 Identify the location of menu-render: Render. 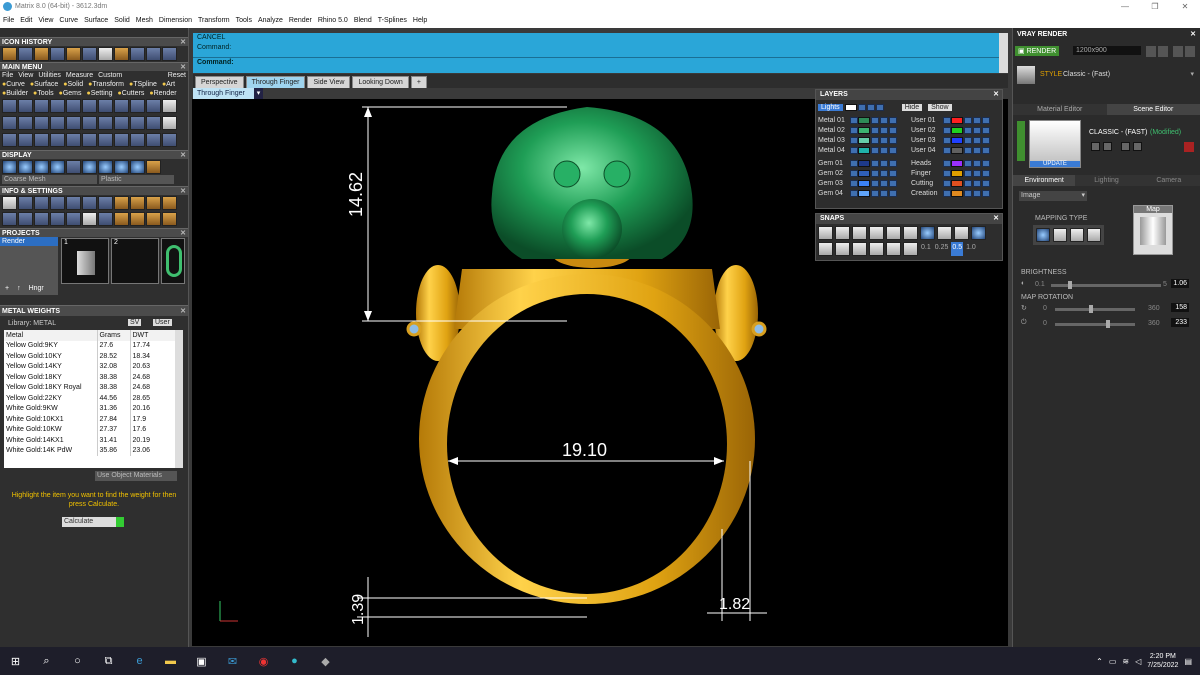
(300, 20).